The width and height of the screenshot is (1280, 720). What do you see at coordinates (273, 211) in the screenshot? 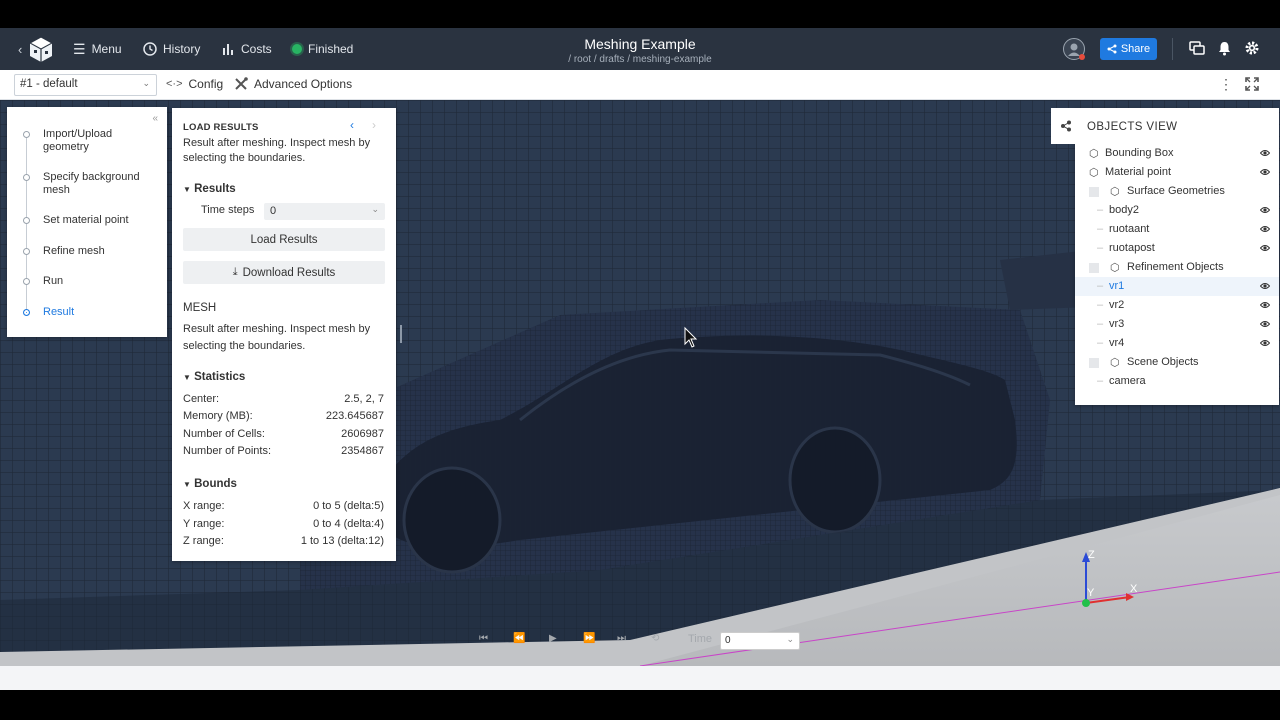
I see `time-steps-value: 0` at bounding box center [273, 211].